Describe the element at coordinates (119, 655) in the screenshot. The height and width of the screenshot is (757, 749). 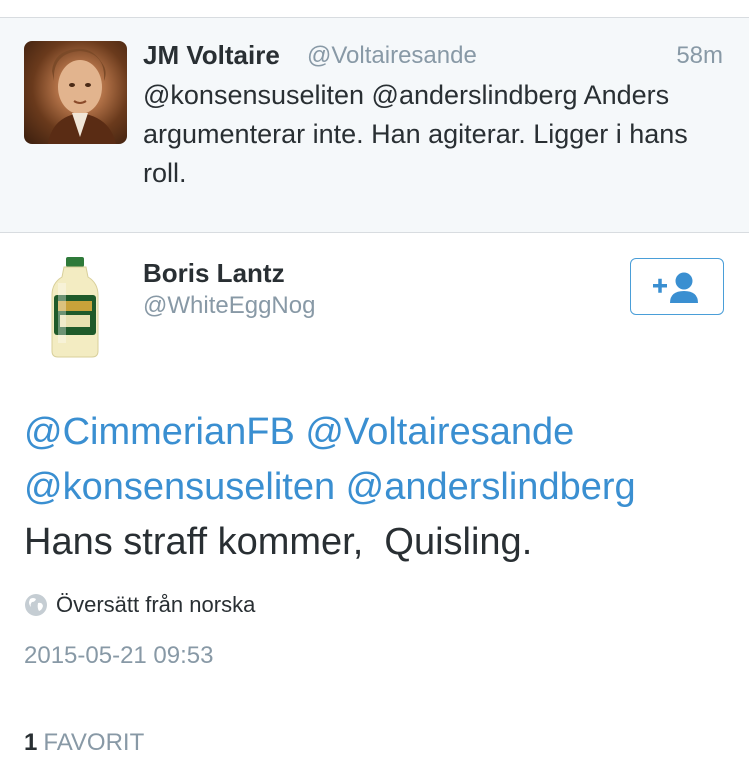
I see `tweet-timestamp: 2015-05-21 09:53` at that location.